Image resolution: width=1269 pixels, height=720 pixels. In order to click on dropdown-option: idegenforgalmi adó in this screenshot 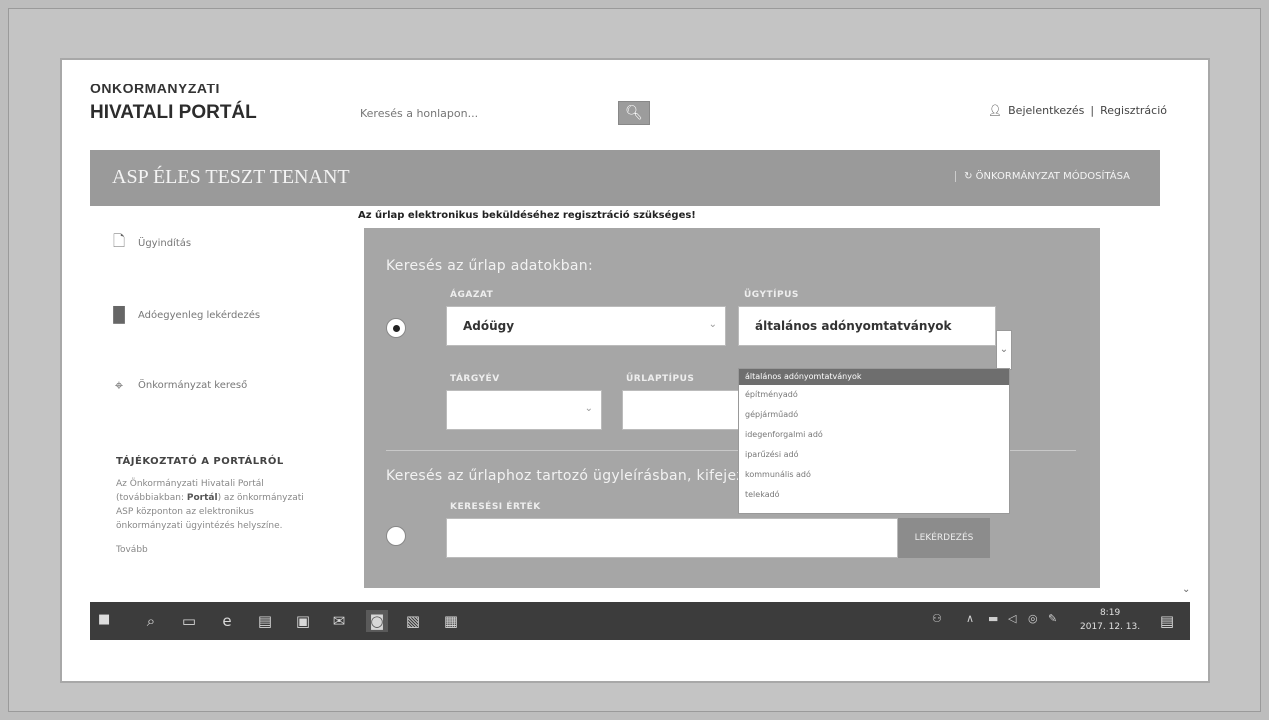, I will do `click(874, 435)`.